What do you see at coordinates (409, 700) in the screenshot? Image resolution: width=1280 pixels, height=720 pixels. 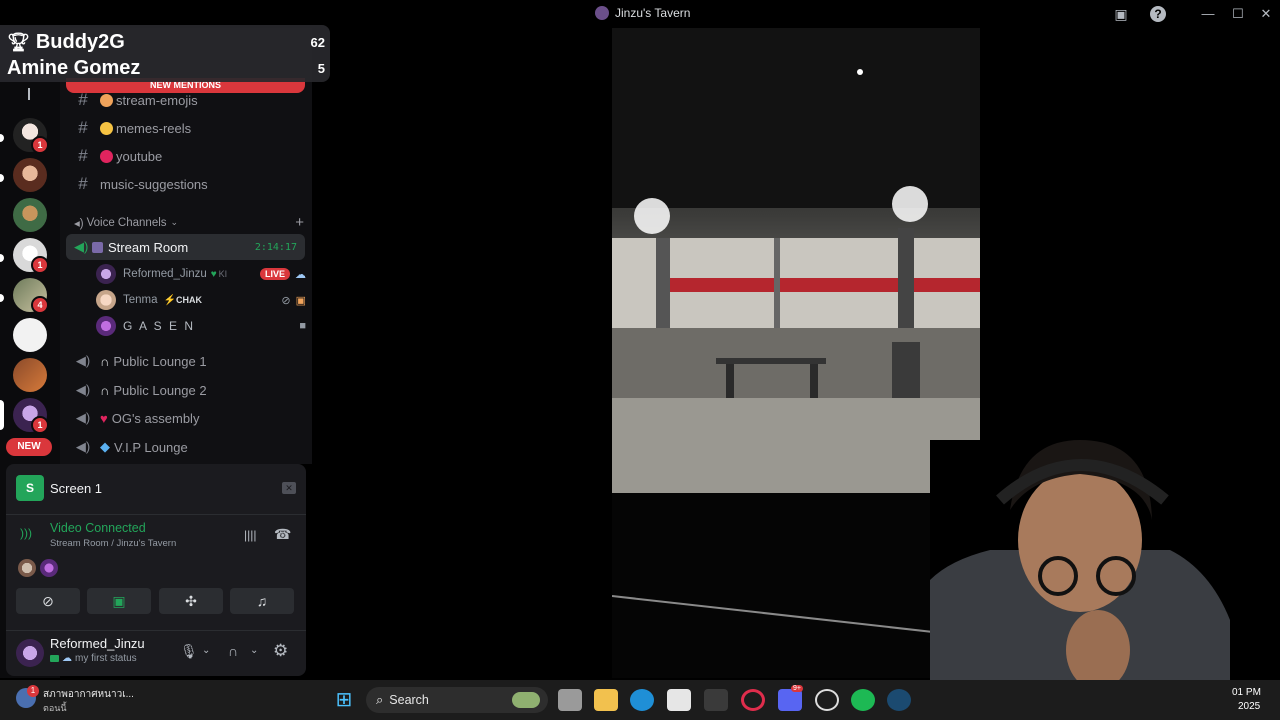 I see `search-label: Search` at bounding box center [409, 700].